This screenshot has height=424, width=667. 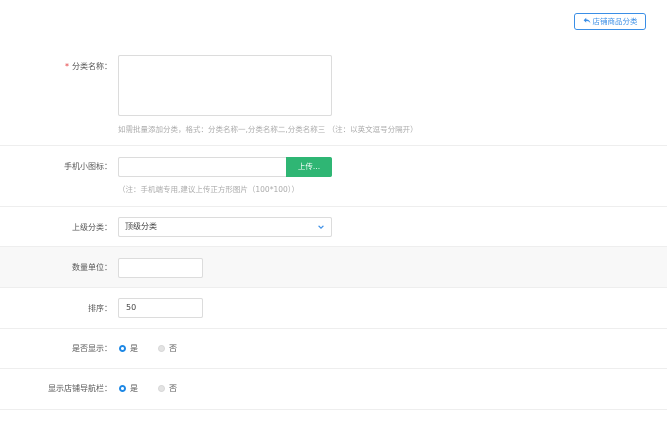 What do you see at coordinates (333, 308) in the screenshot?
I see `sort-order-row: 排序：` at bounding box center [333, 308].